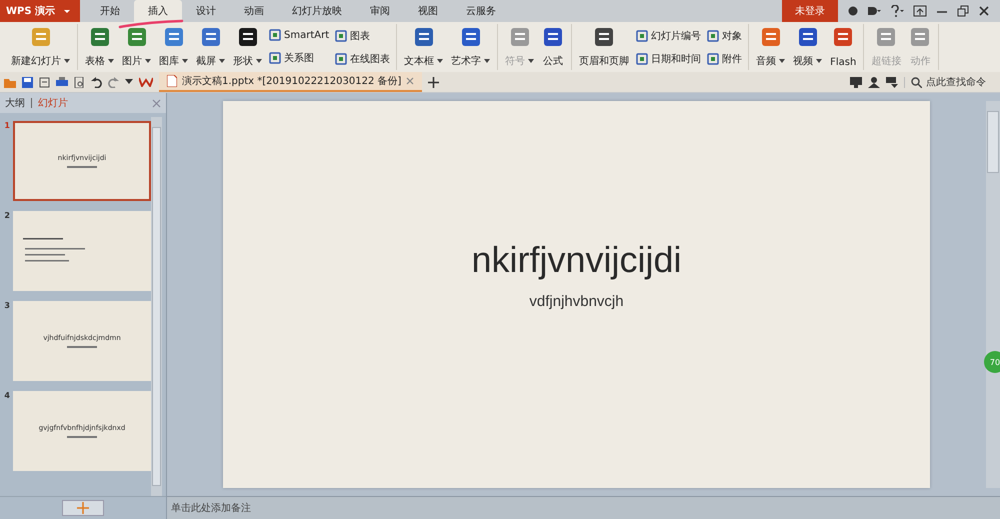  Describe the element at coordinates (83, 508) in the screenshot. I see `plus-icon` at that location.